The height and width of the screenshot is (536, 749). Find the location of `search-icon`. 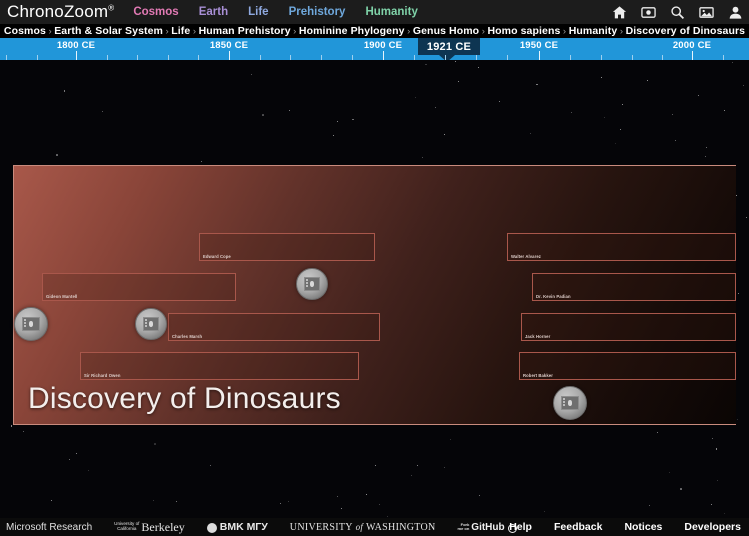

search-icon is located at coordinates (677, 12).